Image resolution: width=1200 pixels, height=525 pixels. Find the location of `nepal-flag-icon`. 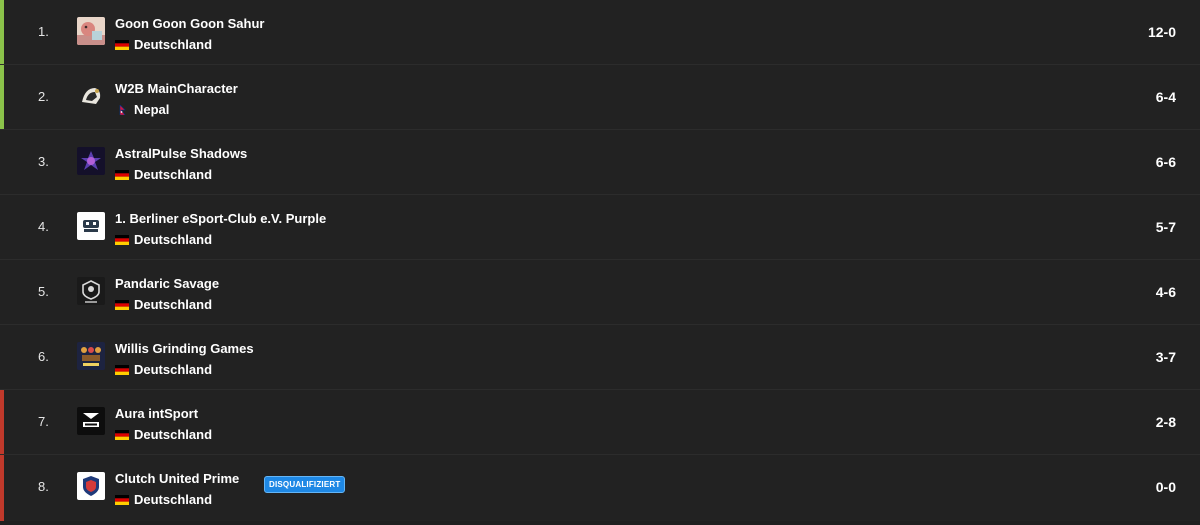

nepal-flag-icon is located at coordinates (122, 110).